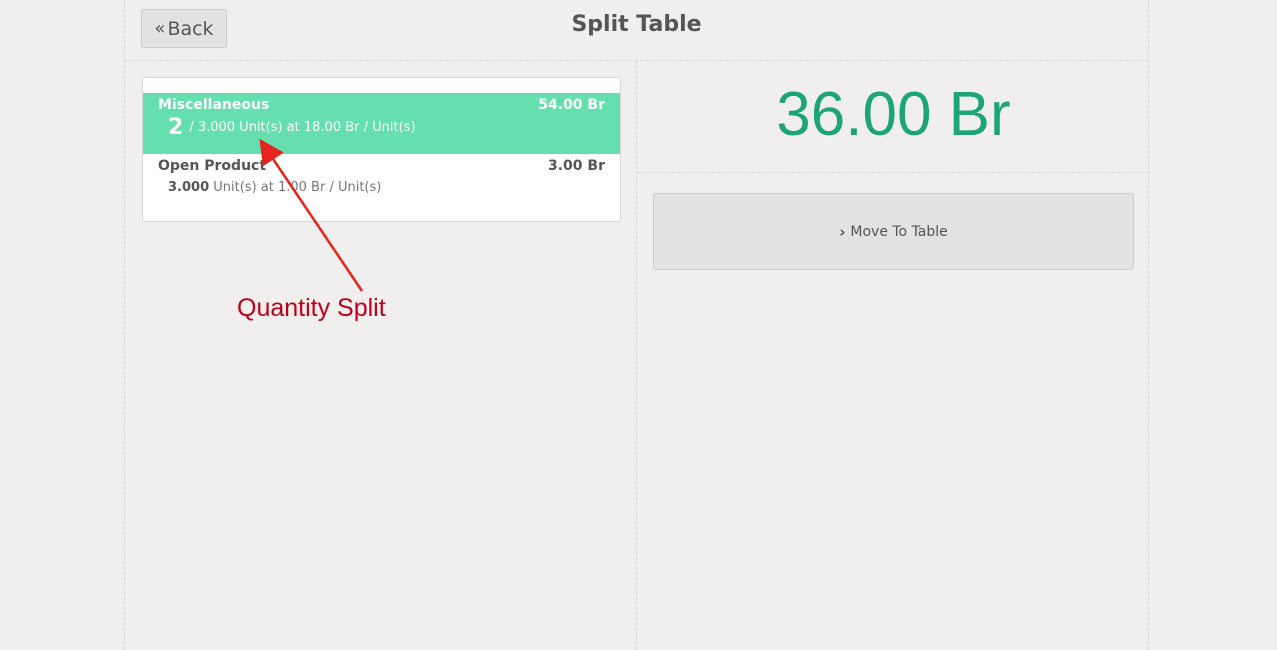 The image size is (1277, 650). I want to click on total-box: 36.00 Br, so click(893, 117).